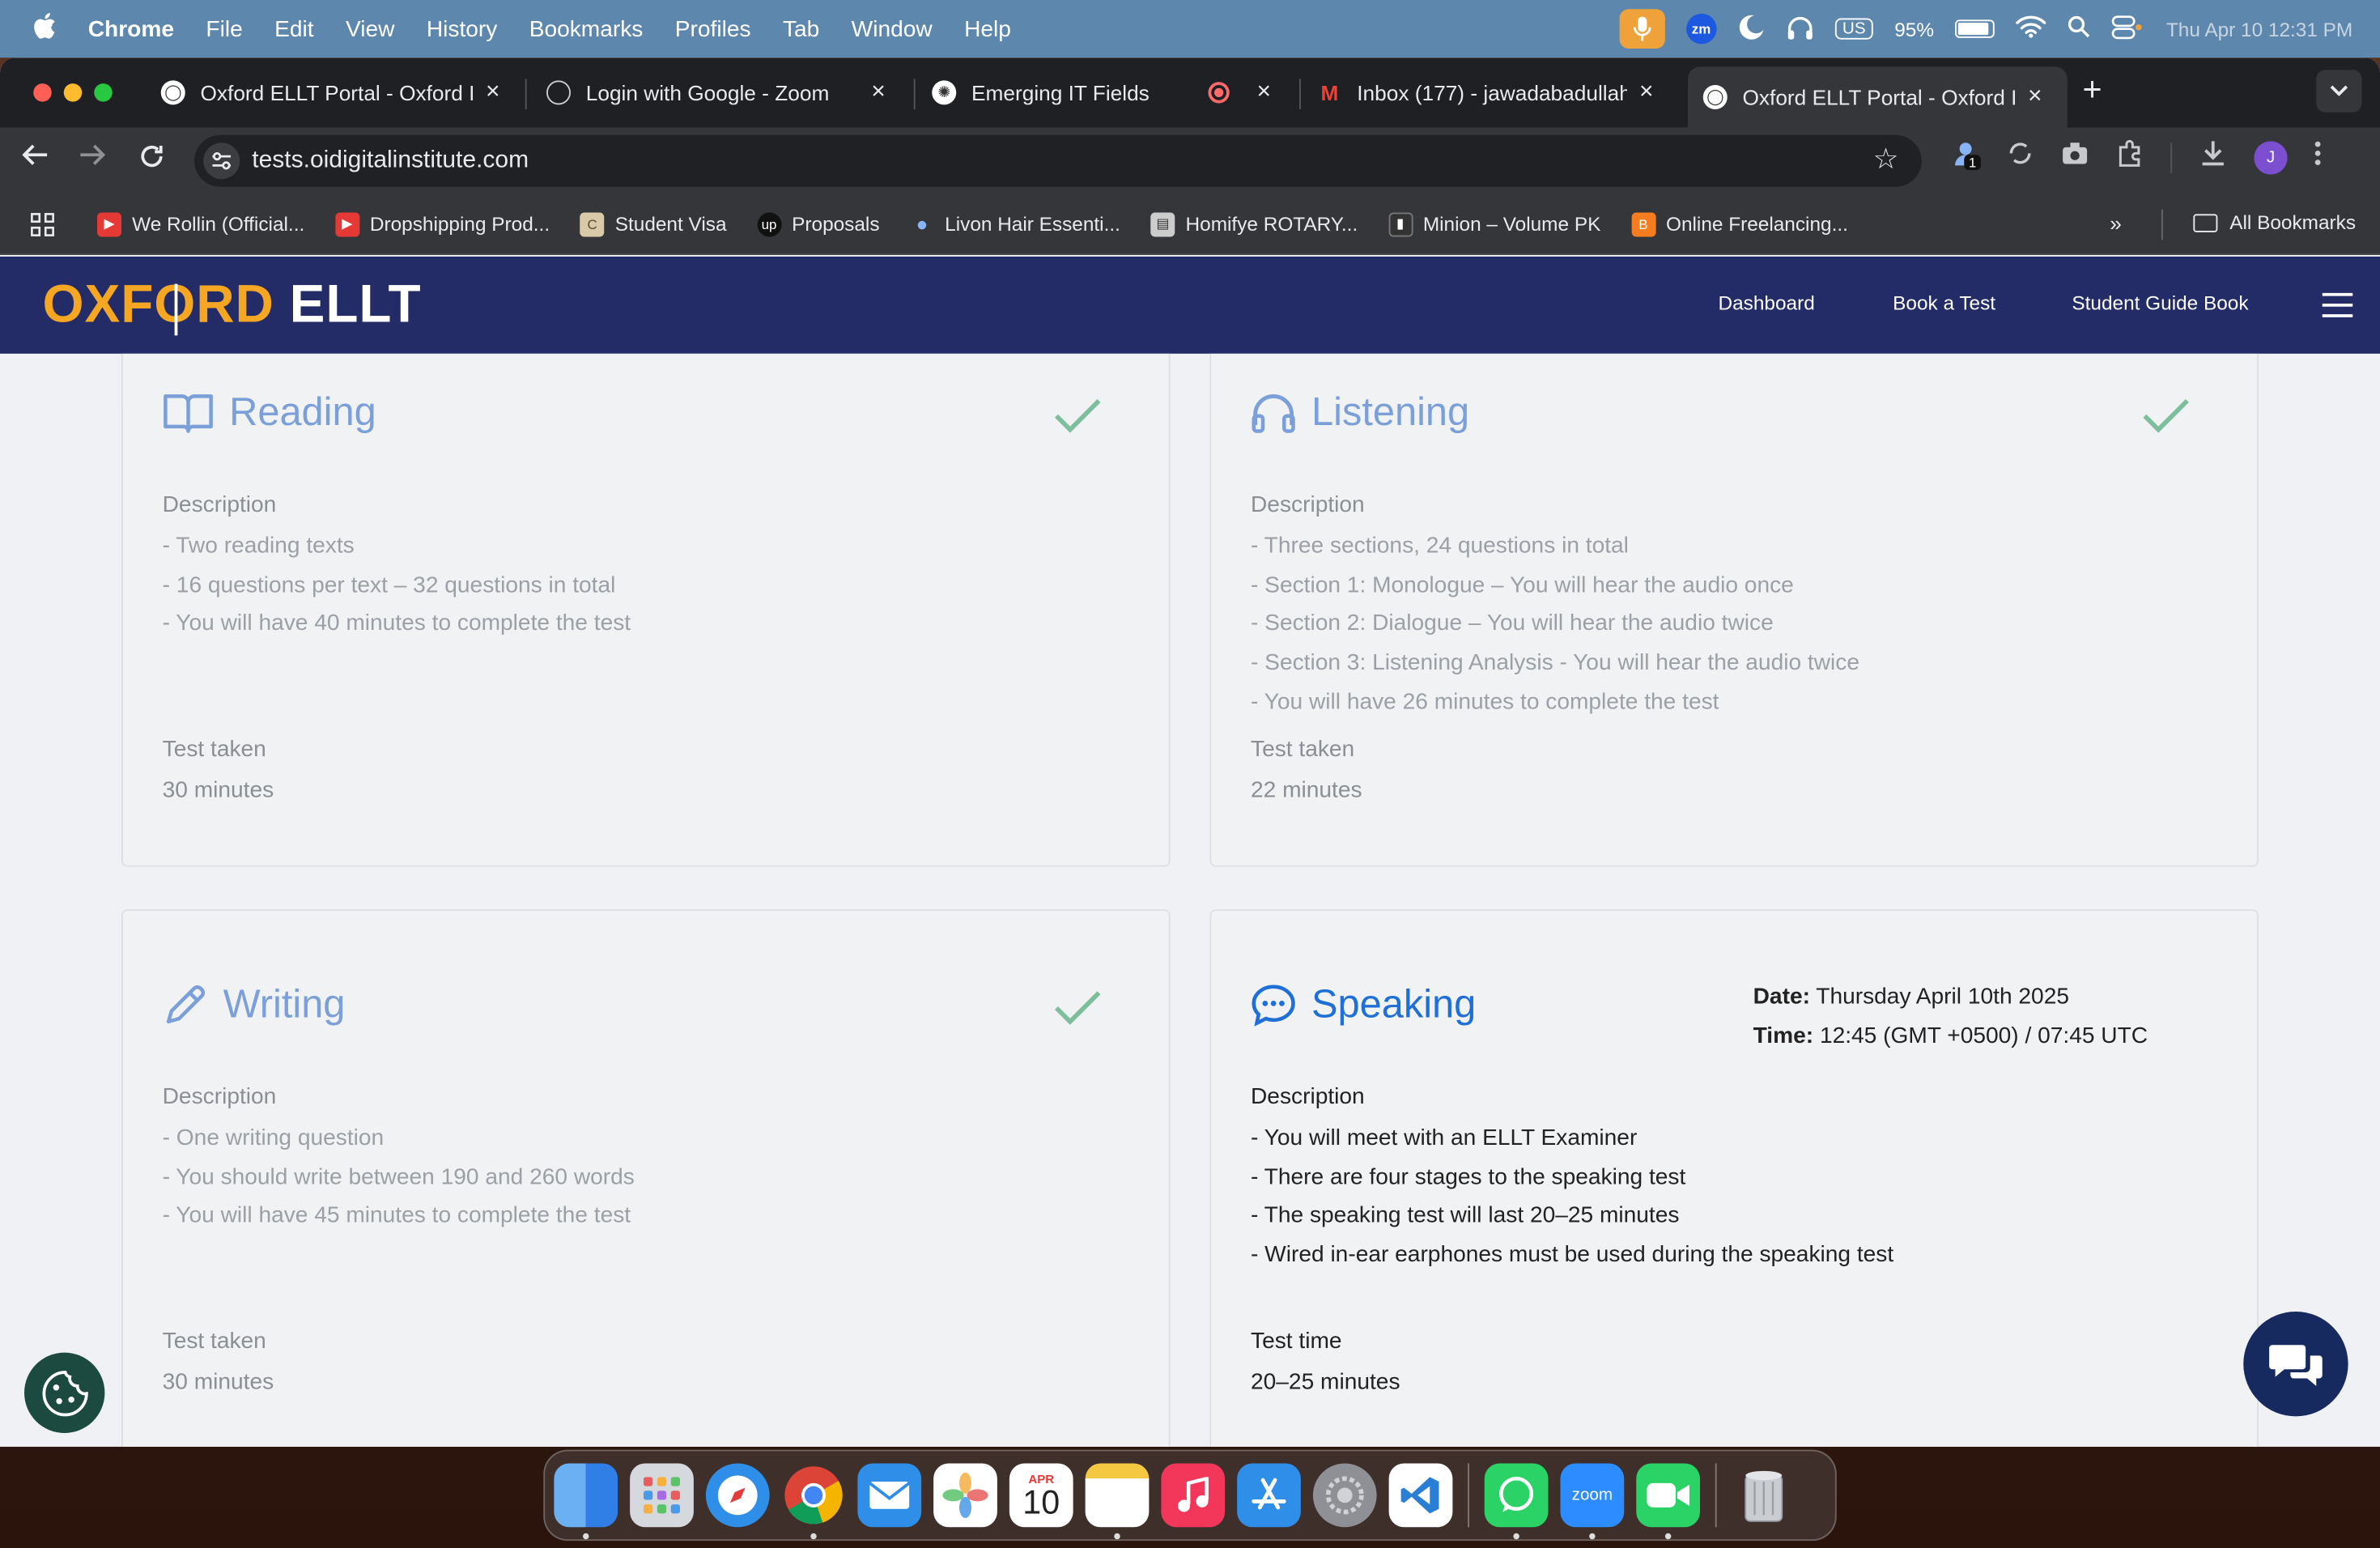 The image size is (2380, 1548). What do you see at coordinates (1767, 303) in the screenshot?
I see `nav-dashboard: Dashboard` at bounding box center [1767, 303].